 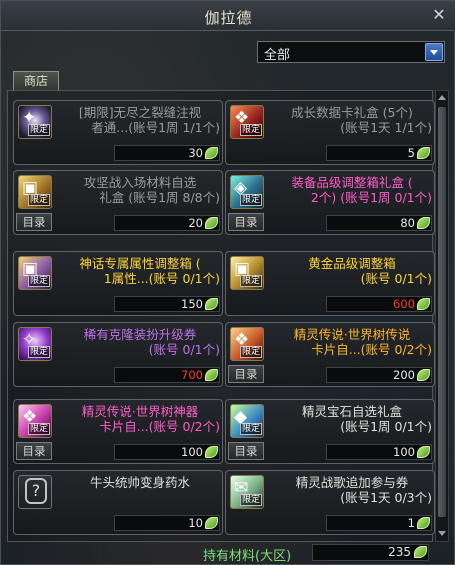 I want to click on unknown-item-icon: ?, so click(x=35, y=492).